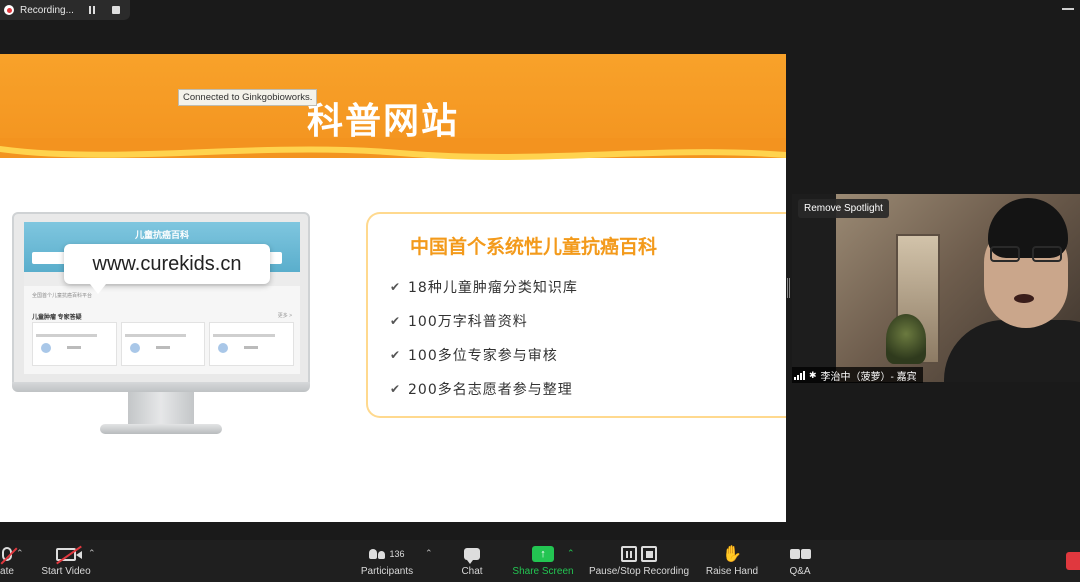  I want to click on qa-button: Q&A, so click(800, 561).